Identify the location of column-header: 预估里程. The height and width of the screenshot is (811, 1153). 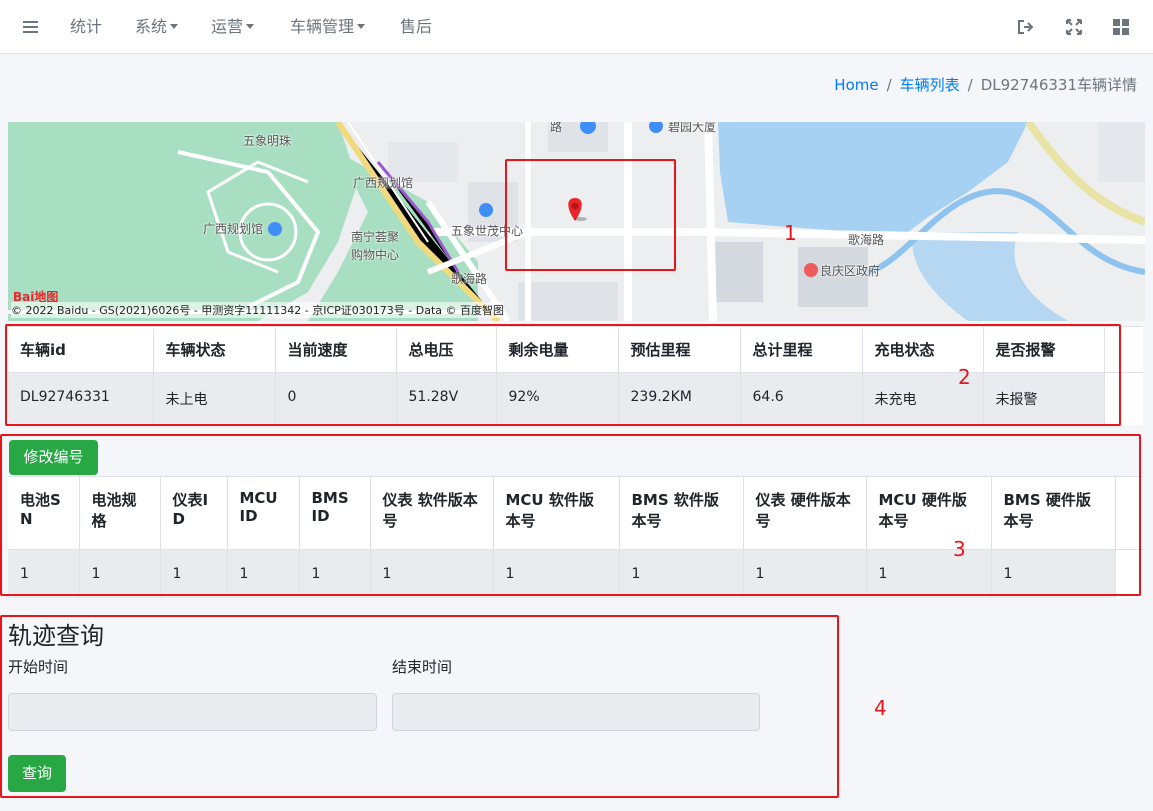
(678, 349).